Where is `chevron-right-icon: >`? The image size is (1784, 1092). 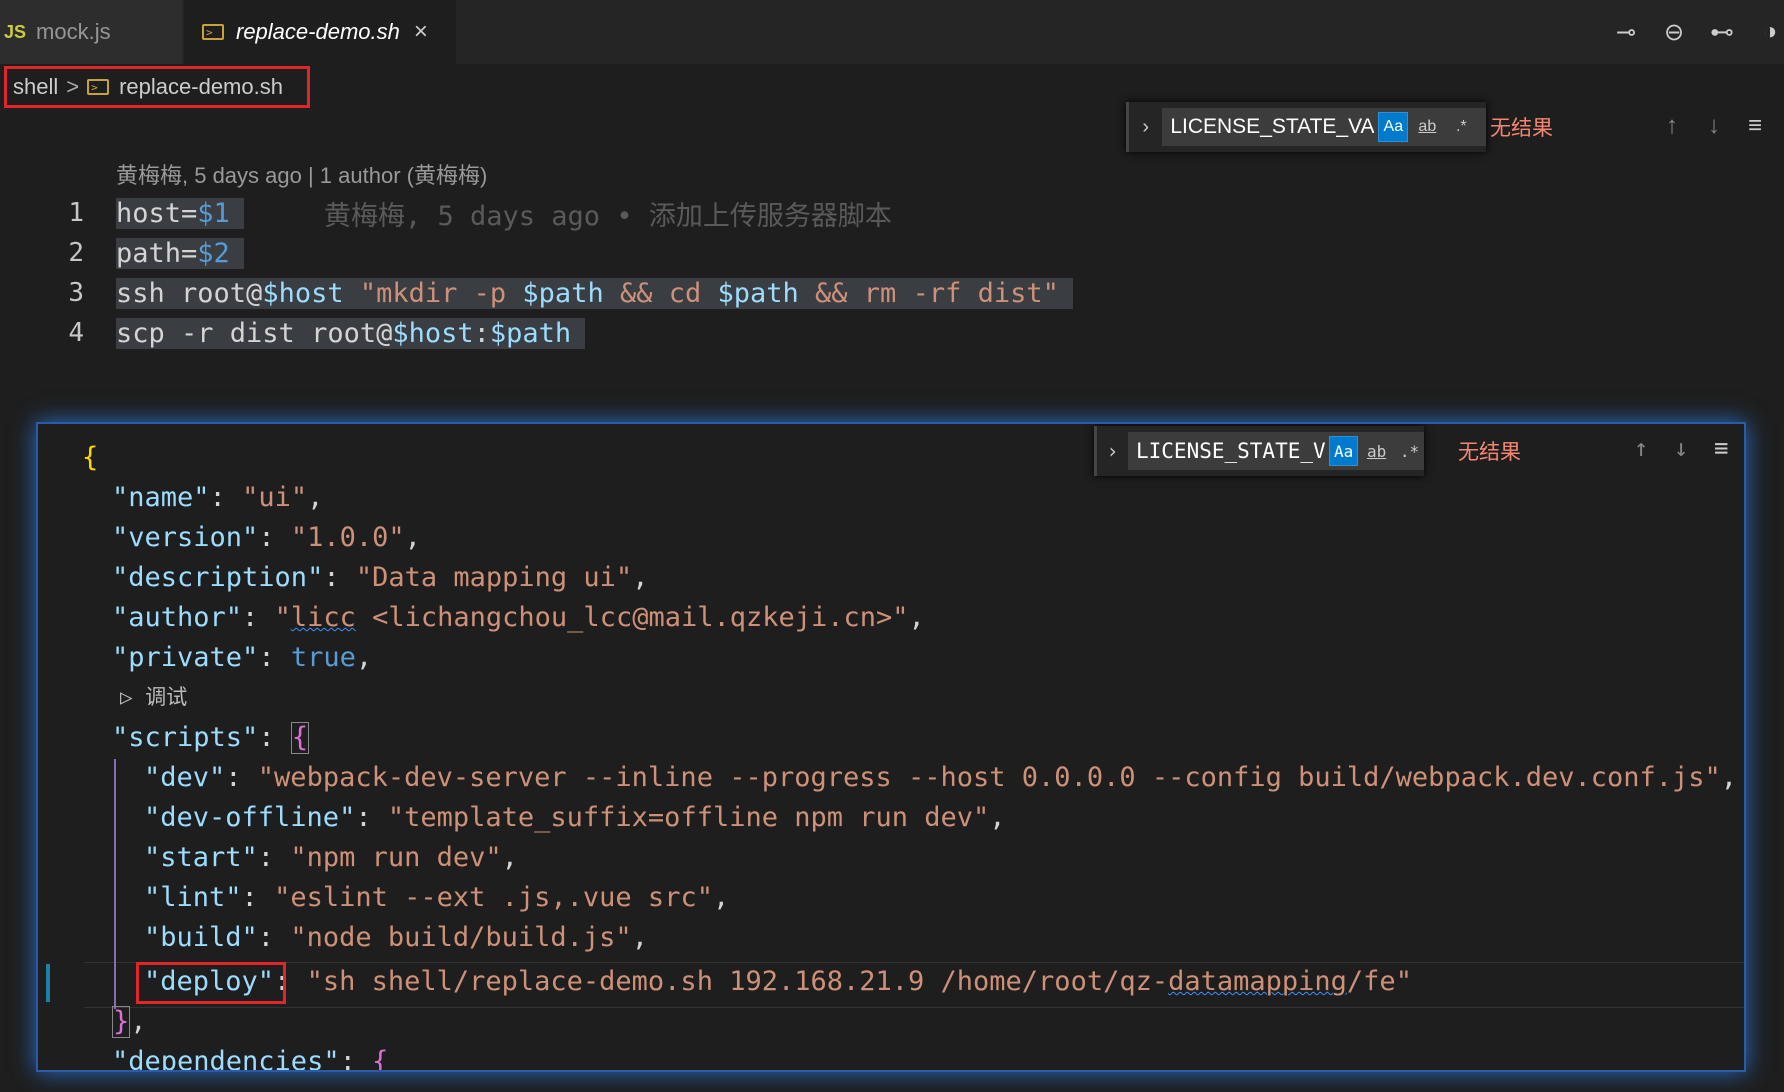 chevron-right-icon: > is located at coordinates (73, 86).